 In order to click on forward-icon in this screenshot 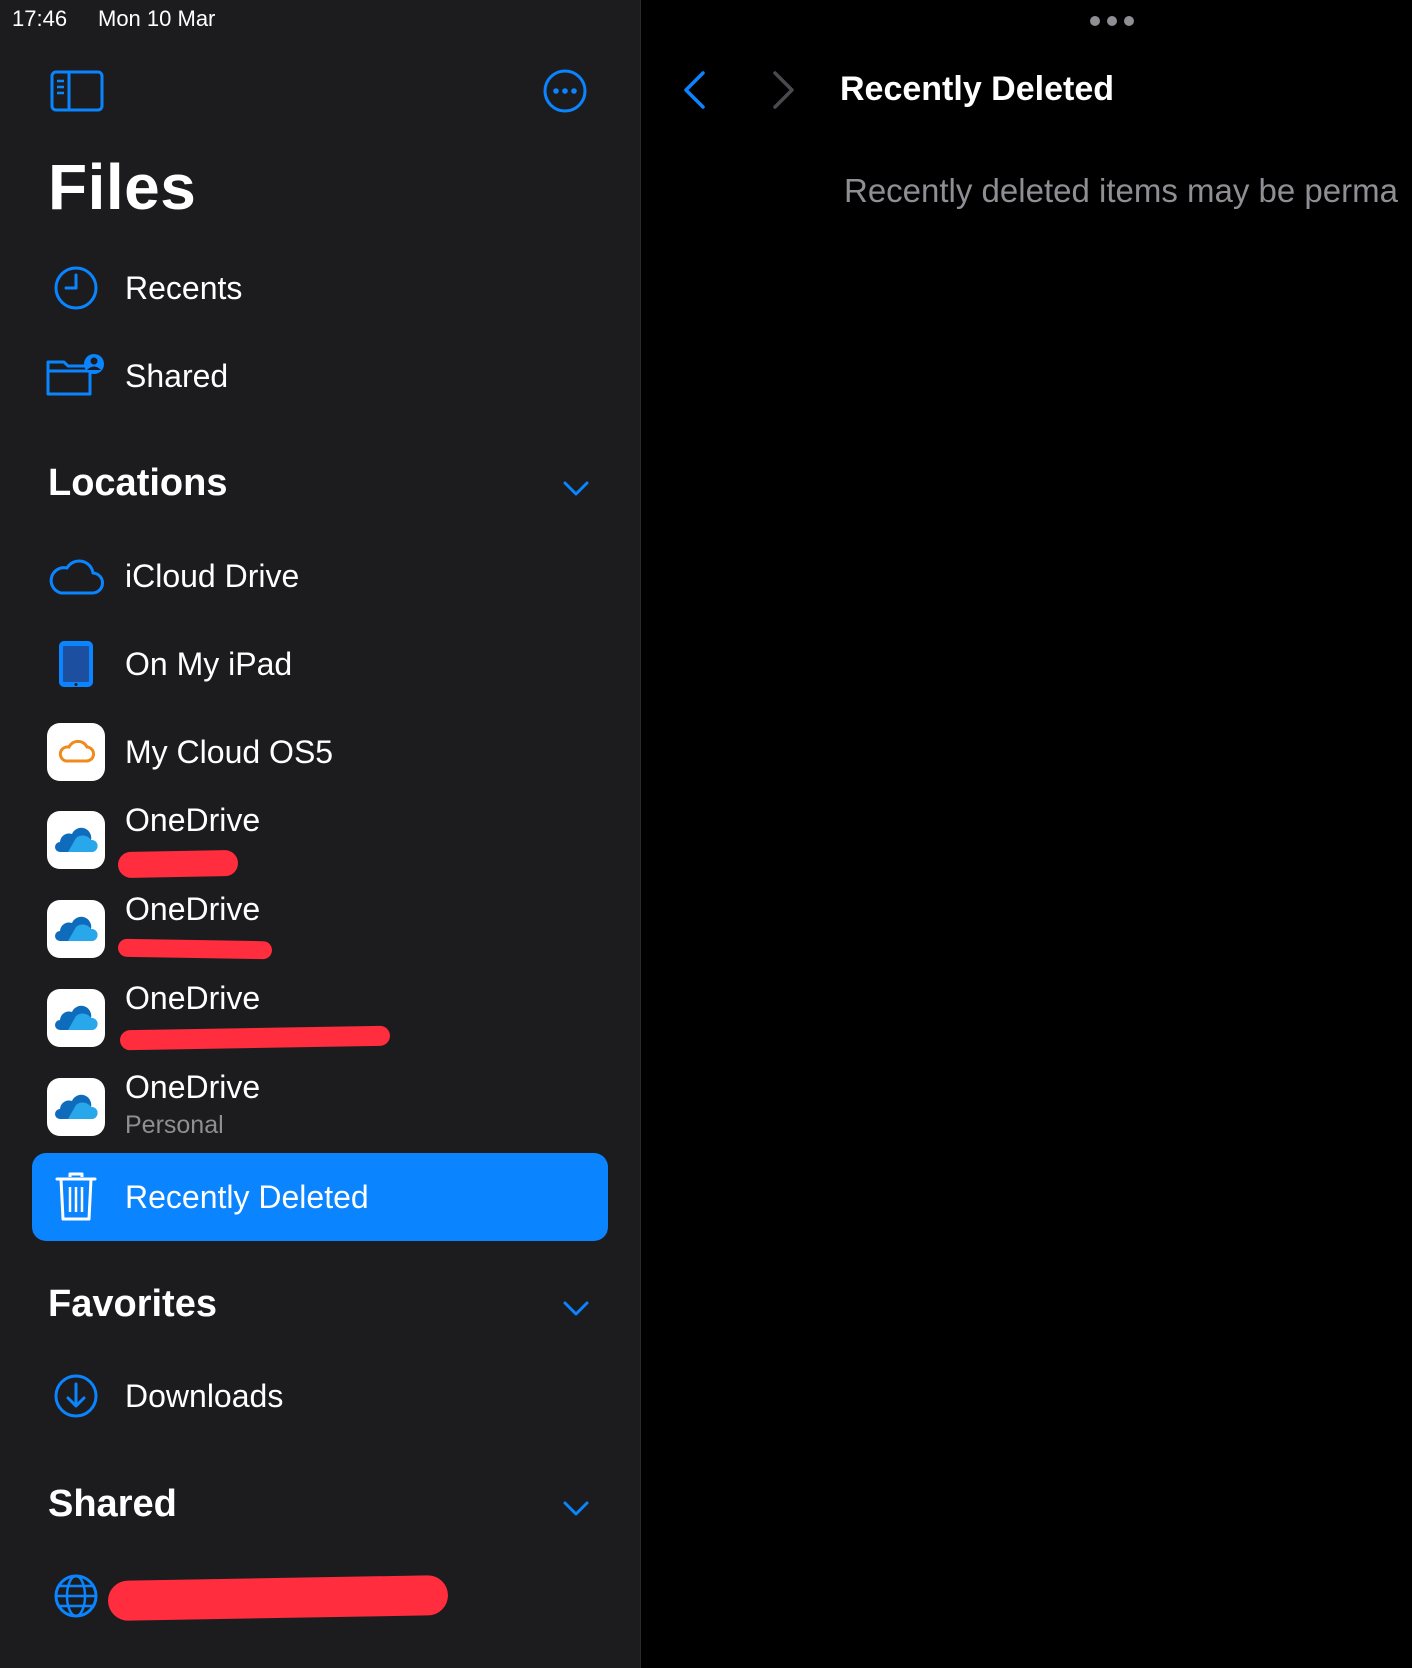, I will do `click(784, 92)`.